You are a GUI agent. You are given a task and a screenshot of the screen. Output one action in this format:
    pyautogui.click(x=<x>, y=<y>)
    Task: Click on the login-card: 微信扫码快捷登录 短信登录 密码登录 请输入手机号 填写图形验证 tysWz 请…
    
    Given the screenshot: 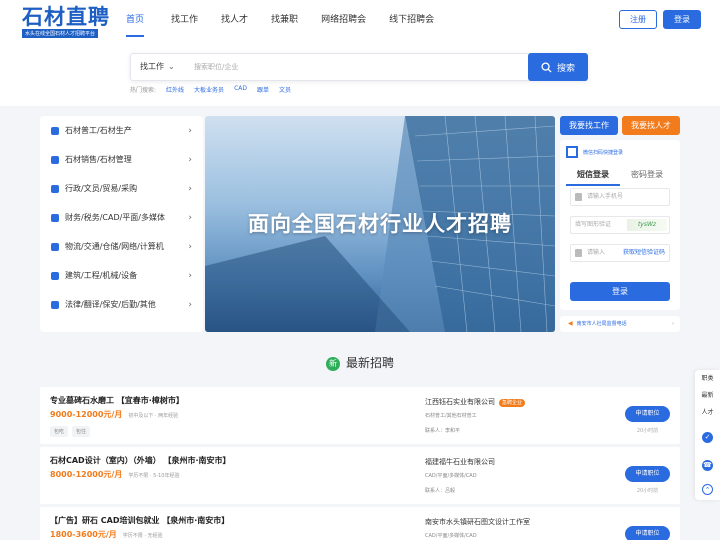 What is the action you would take?
    pyautogui.click(x=620, y=225)
    